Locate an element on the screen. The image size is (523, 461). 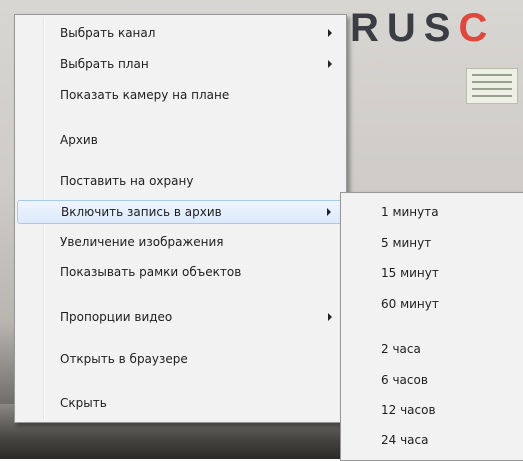
menu-item-arm: Поставить на охрану is located at coordinates (180, 181).